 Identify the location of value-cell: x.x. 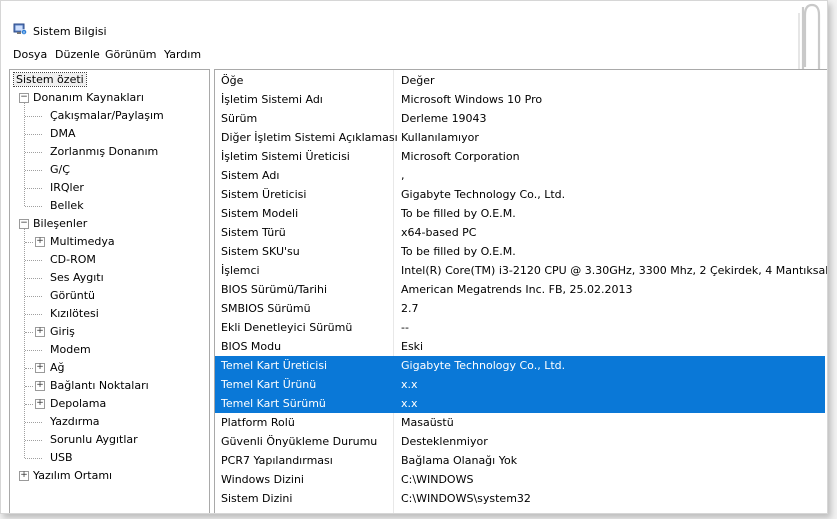
(409, 384).